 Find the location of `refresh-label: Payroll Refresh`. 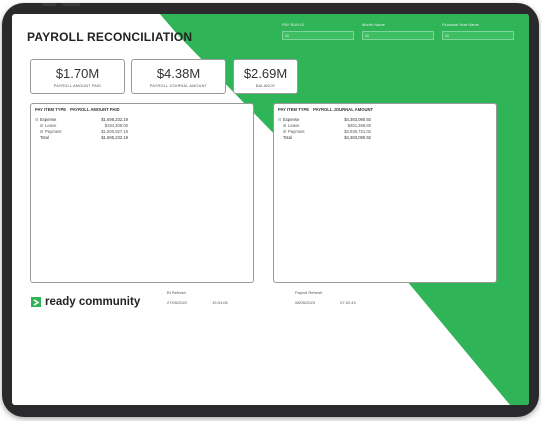

refresh-label: Payroll Refresh is located at coordinates (309, 292).